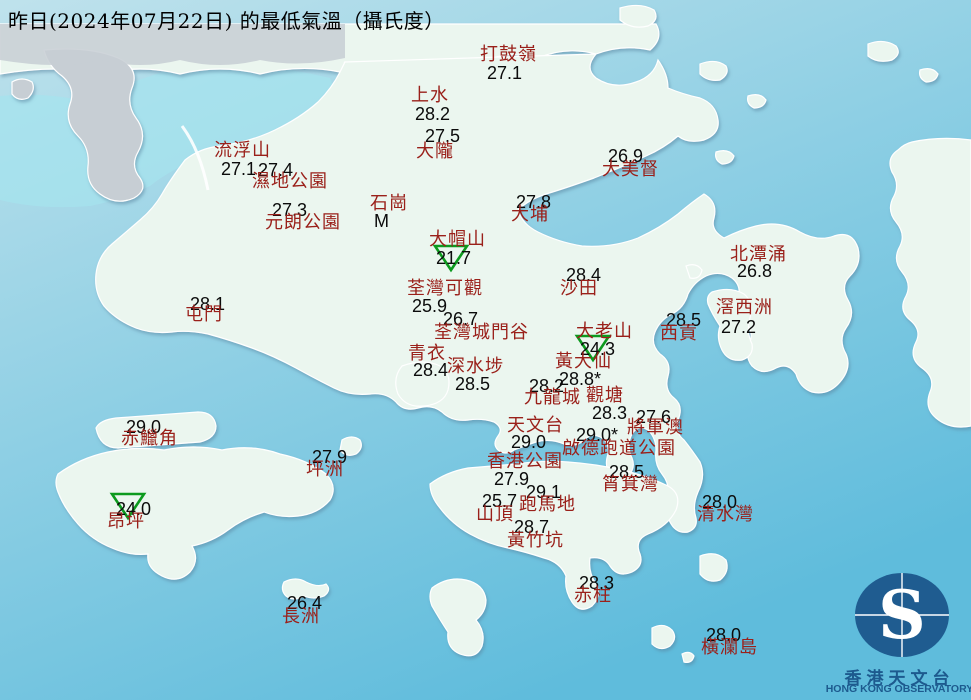 The image size is (971, 700). I want to click on station-name: 西貢, so click(679, 333).